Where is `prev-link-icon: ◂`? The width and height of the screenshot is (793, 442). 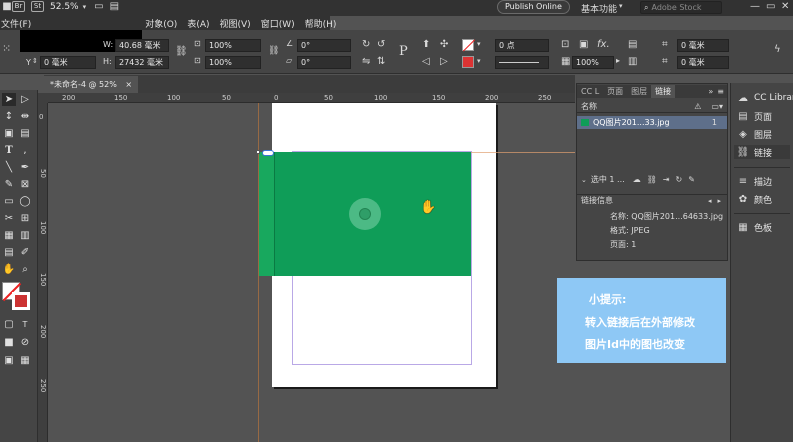 prev-link-icon: ◂ is located at coordinates (710, 201).